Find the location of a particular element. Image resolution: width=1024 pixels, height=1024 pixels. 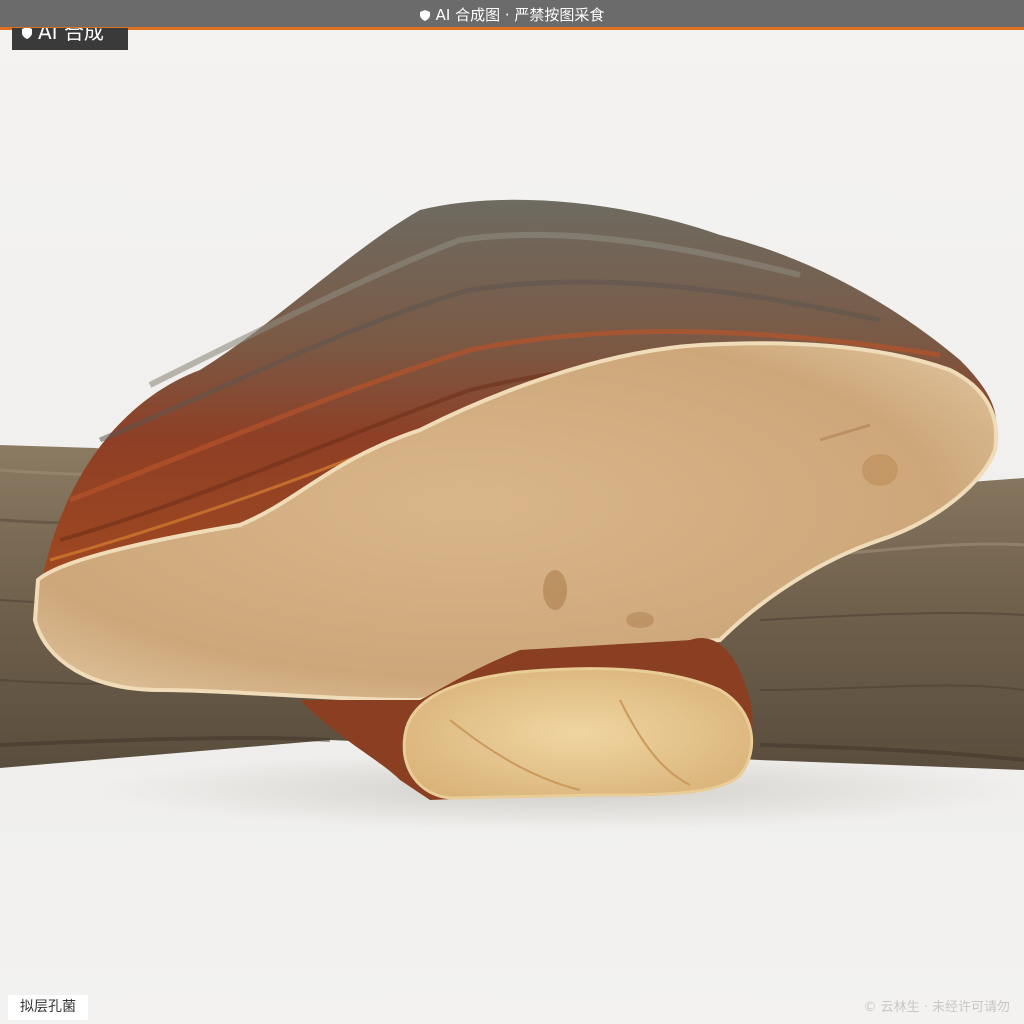

species-label: 拟层孔菌 is located at coordinates (48, 1007).